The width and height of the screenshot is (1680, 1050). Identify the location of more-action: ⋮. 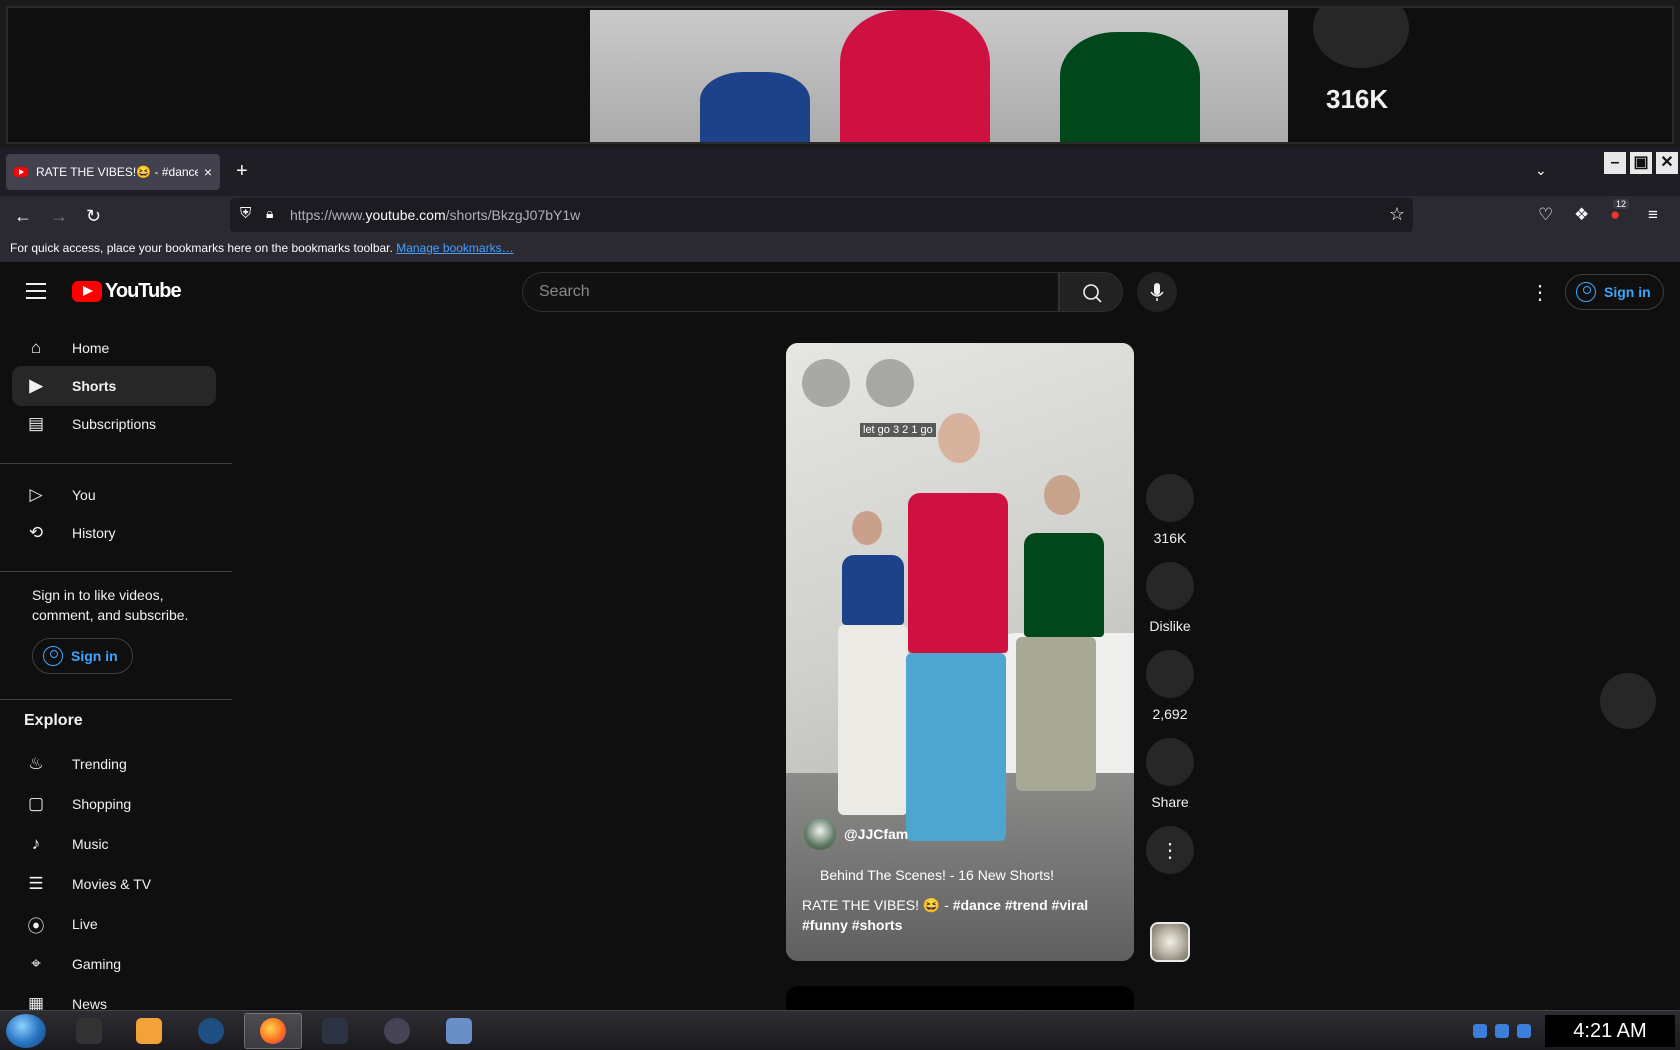
(1170, 850).